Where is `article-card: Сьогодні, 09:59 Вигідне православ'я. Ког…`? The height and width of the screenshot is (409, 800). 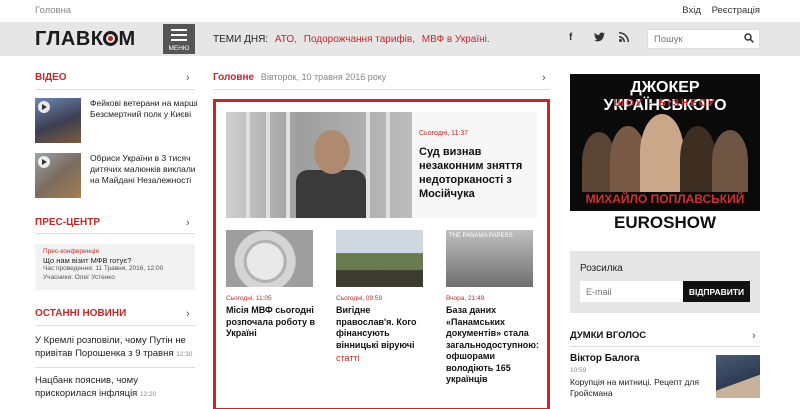
article-card: Сьогодні, 09:59 Вигідне православ'я. Ког… is located at coordinates (381, 296).